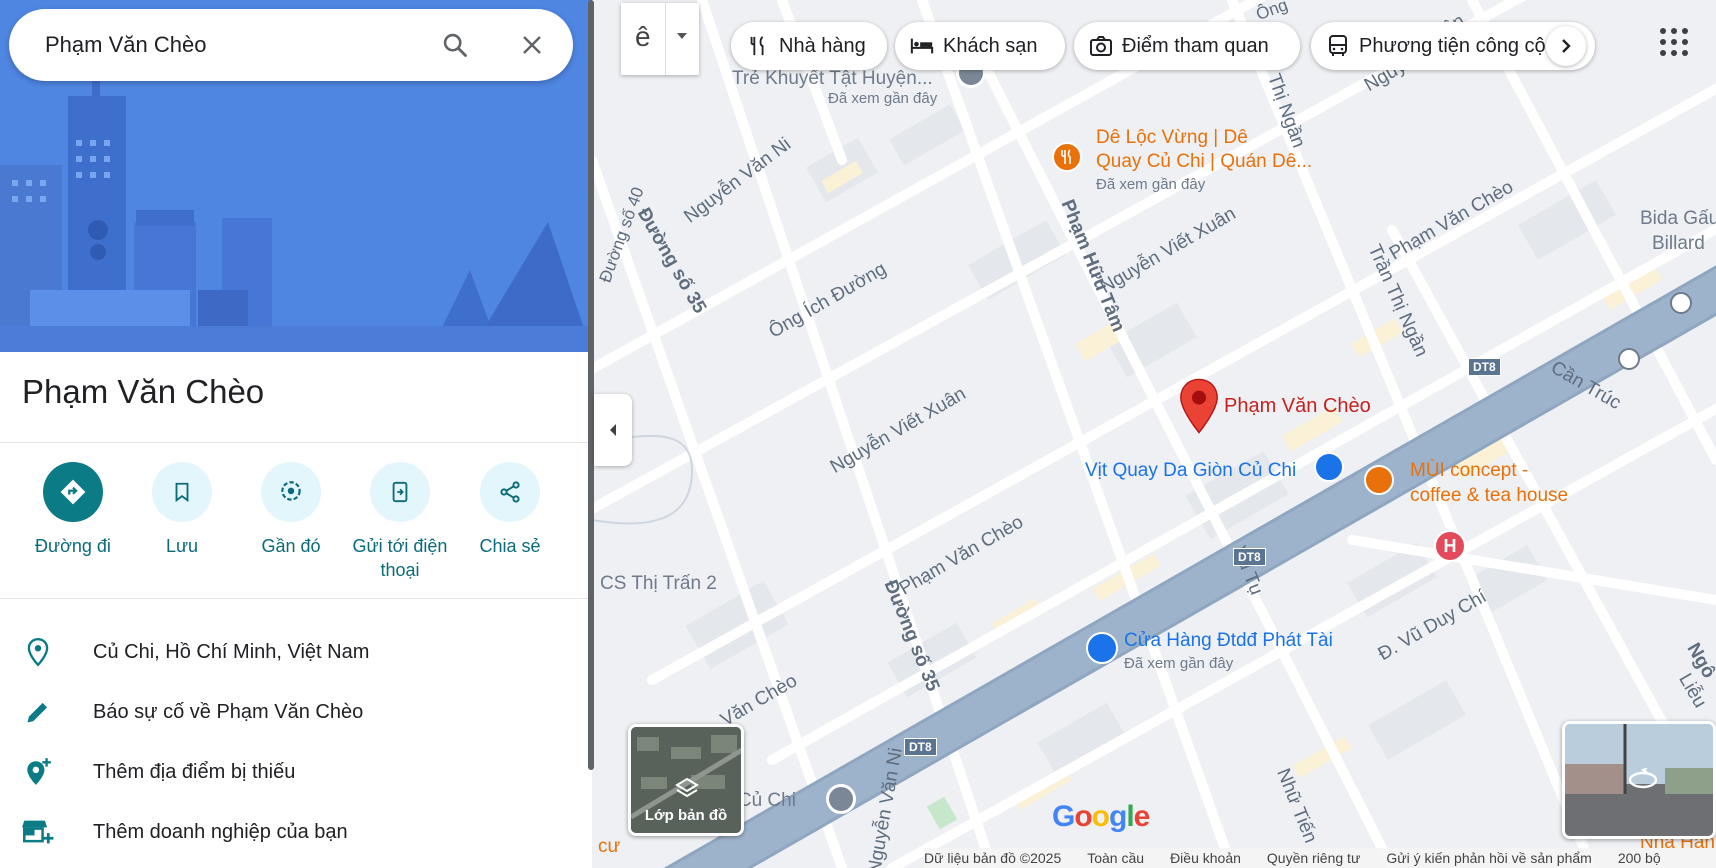 The image size is (1716, 868). I want to click on footer-scale: 200 bộ, so click(1639, 858).